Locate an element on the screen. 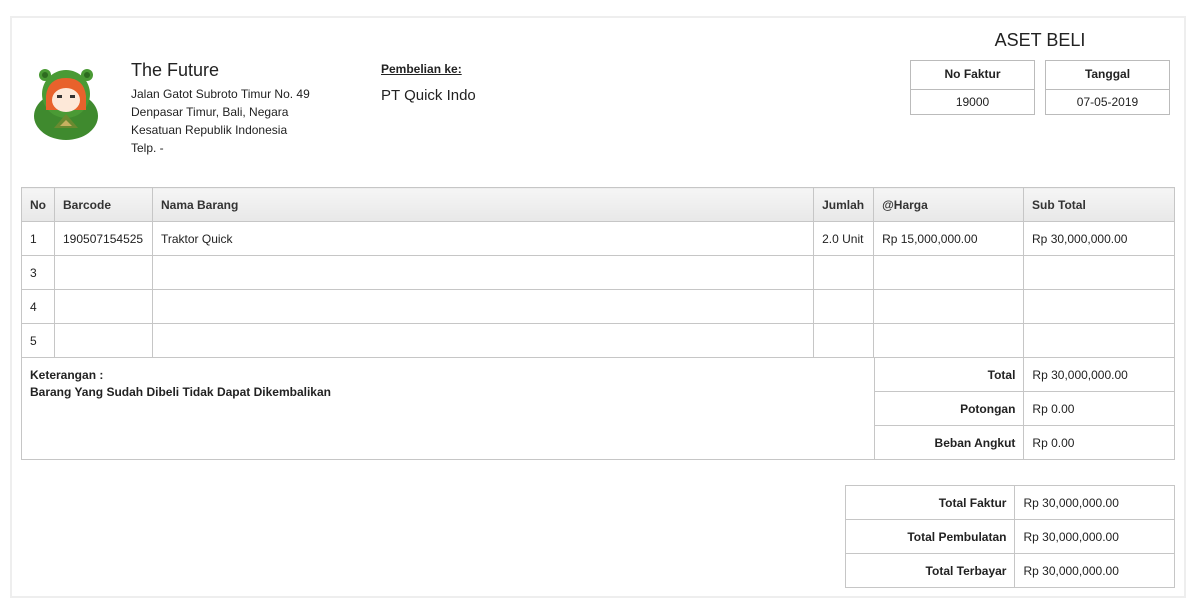  column-header-price: @Harga is located at coordinates (949, 204).